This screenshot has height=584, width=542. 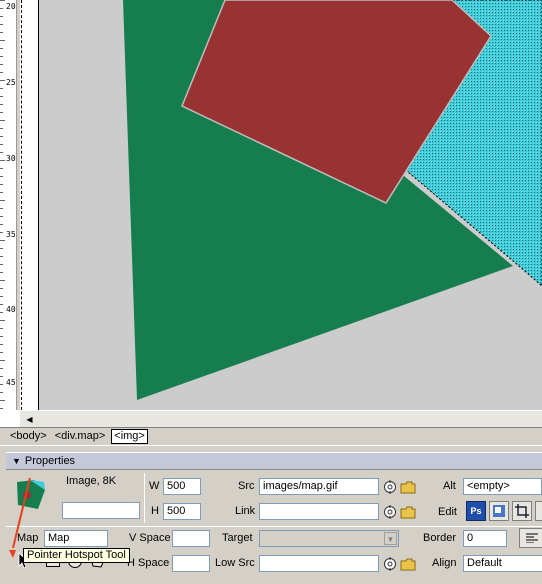 What do you see at coordinates (91, 481) in the screenshot?
I see `image-info: Image, 8K` at bounding box center [91, 481].